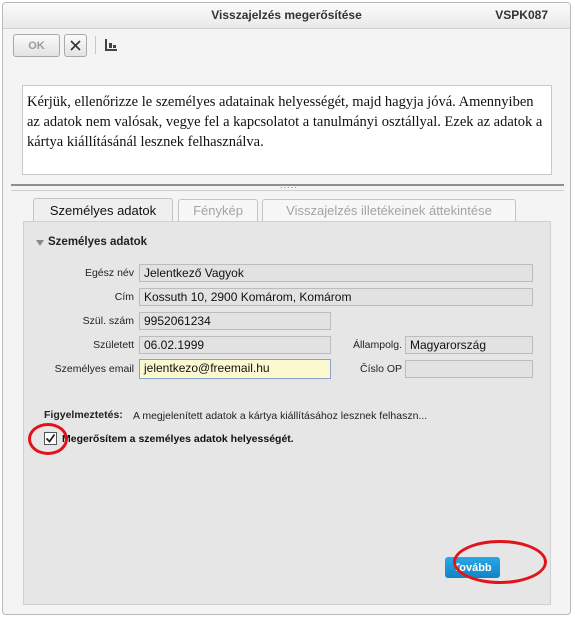 The width and height of the screenshot is (575, 619). What do you see at coordinates (336, 273) in the screenshot?
I see `full-name-field: Jelentkező Vagyok` at bounding box center [336, 273].